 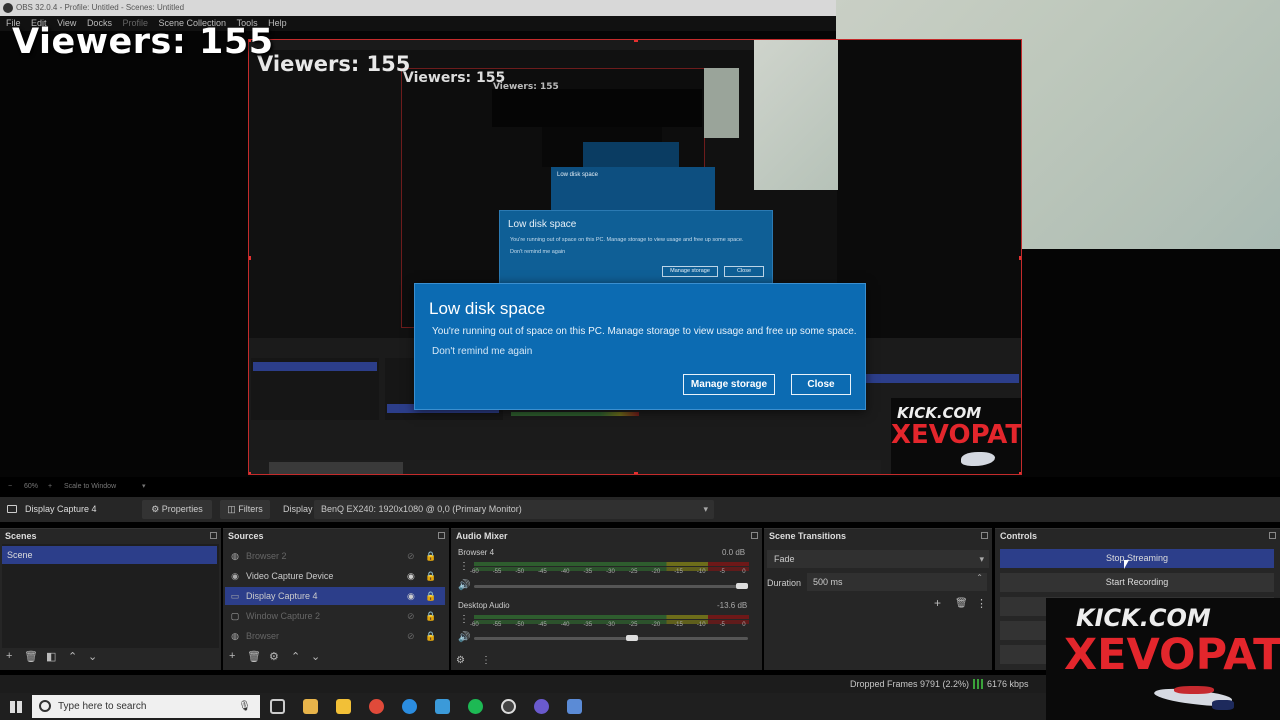 I want to click on connection-bars-icon, so click(x=978, y=684).